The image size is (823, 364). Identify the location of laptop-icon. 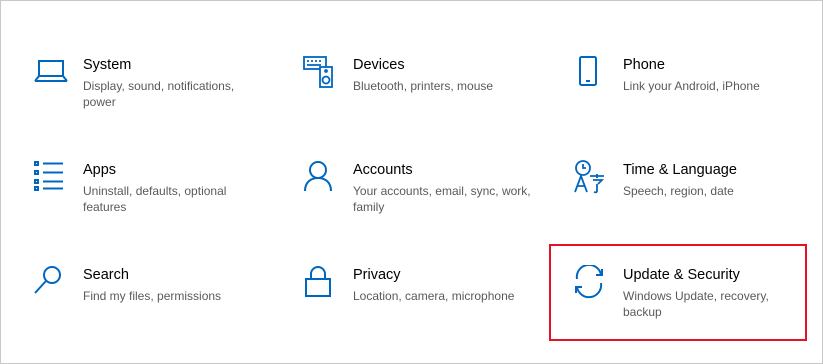
(51, 73).